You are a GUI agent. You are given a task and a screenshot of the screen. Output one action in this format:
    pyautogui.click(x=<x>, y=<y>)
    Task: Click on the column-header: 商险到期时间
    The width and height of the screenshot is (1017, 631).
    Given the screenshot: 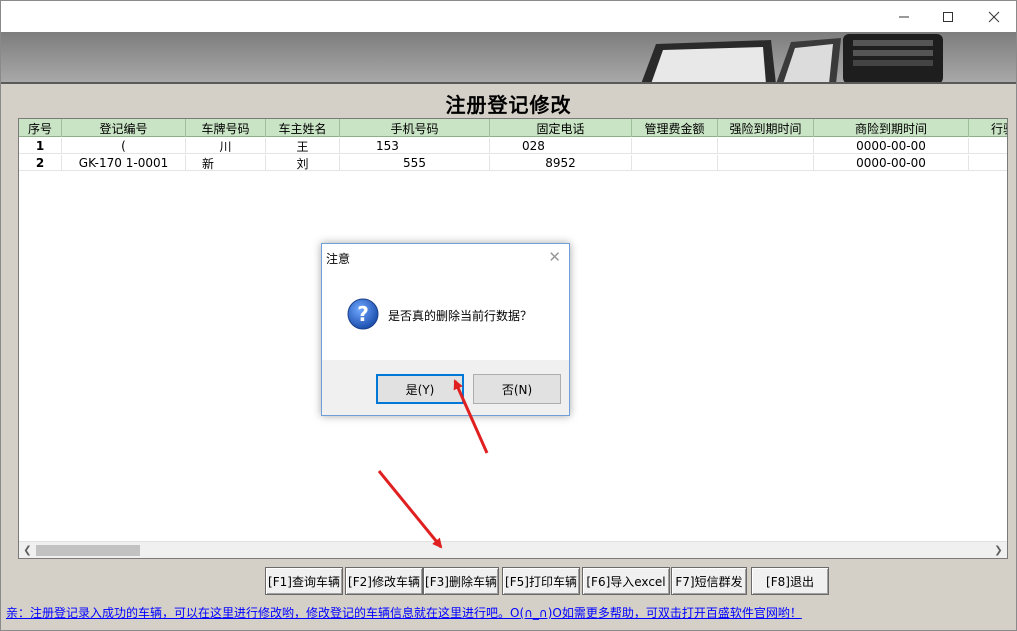 What is the action you would take?
    pyautogui.click(x=891, y=128)
    